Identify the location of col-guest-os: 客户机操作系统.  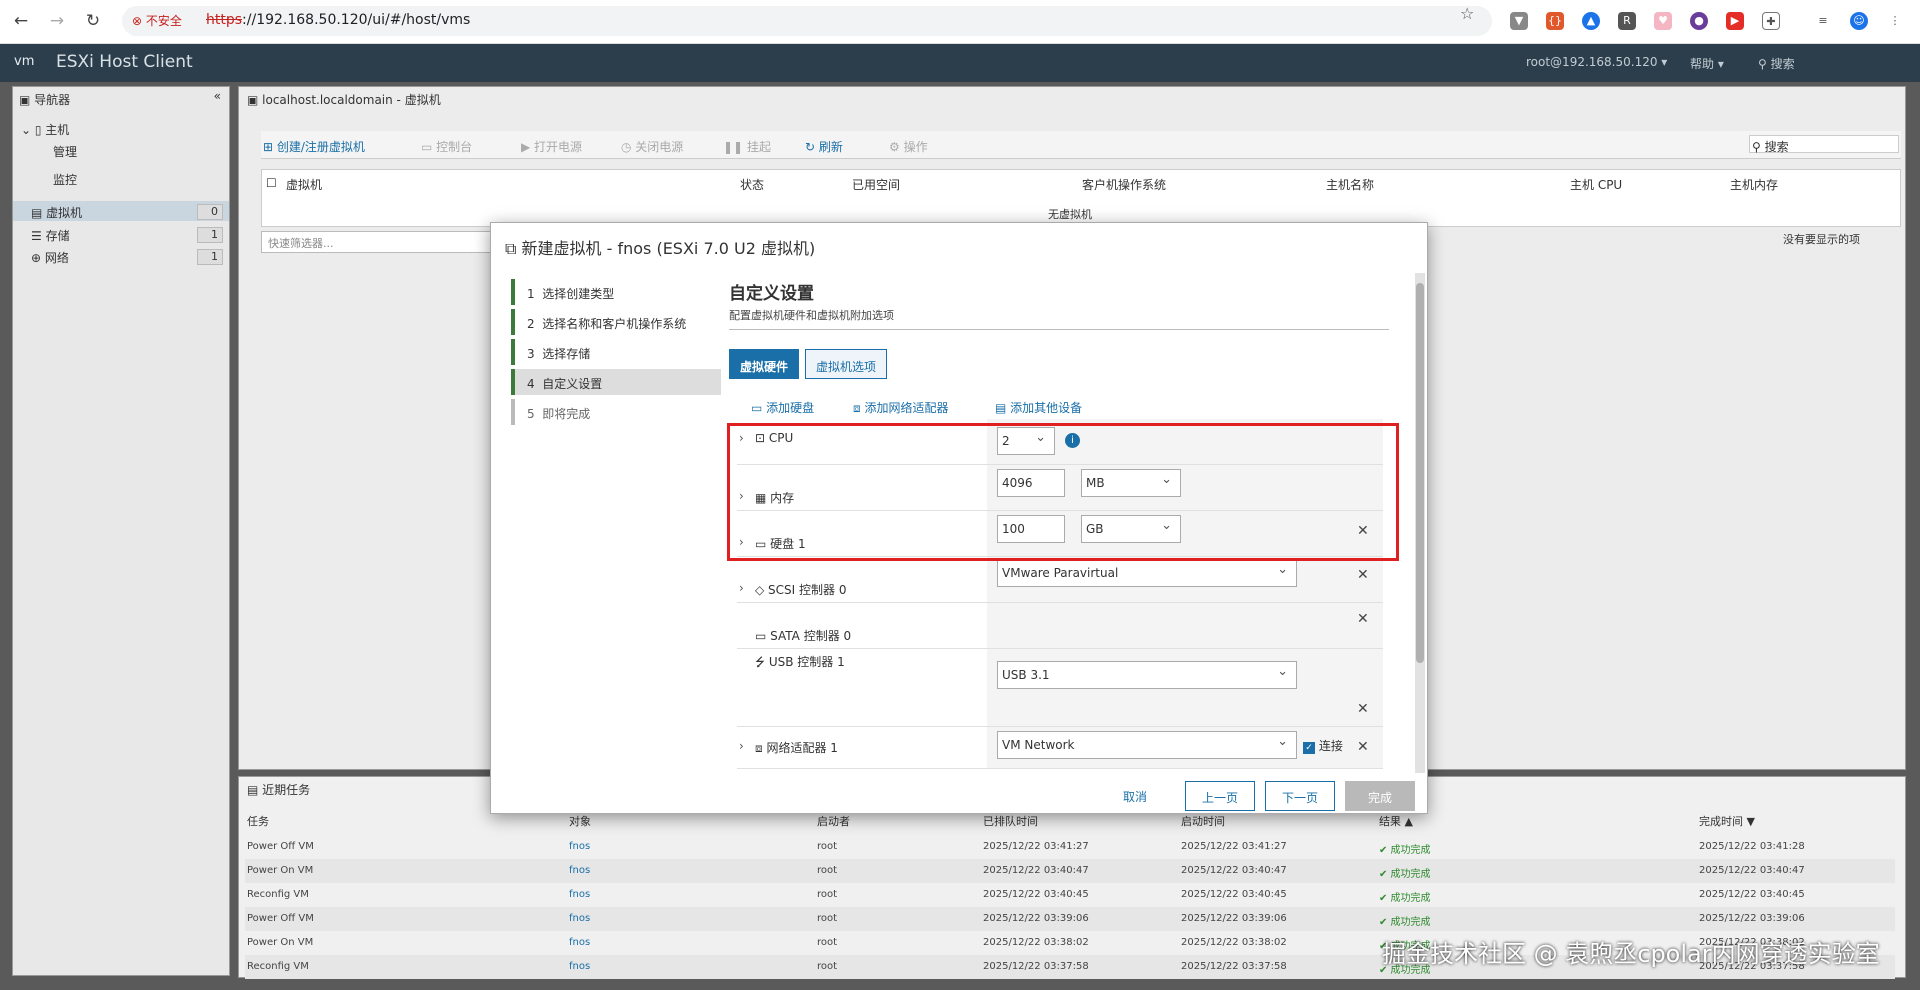
(1124, 184).